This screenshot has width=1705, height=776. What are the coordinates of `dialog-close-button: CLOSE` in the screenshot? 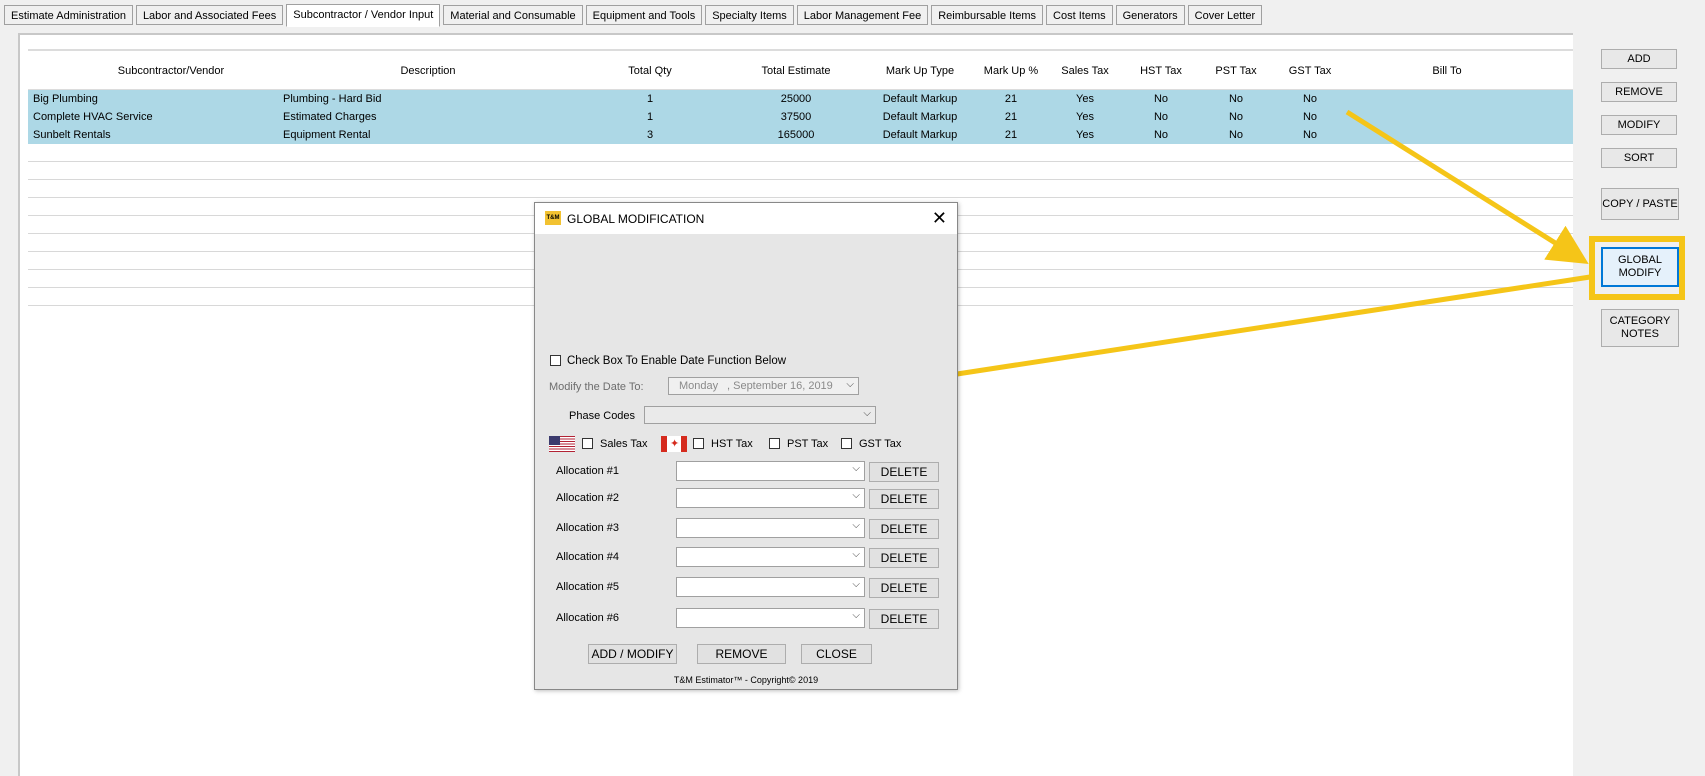 It's located at (836, 654).